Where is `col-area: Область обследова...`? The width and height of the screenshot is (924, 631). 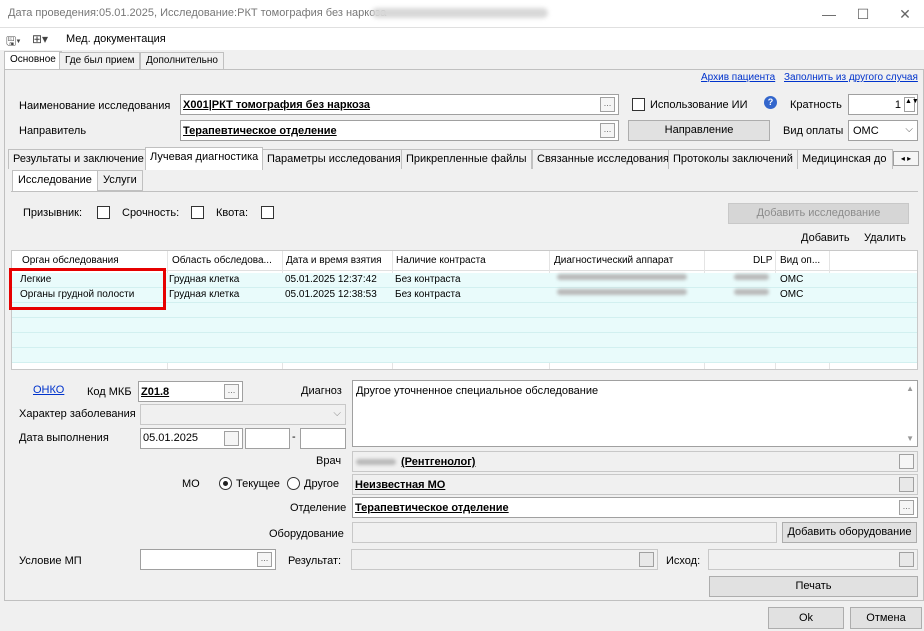 col-area: Область обследова... is located at coordinates (222, 260).